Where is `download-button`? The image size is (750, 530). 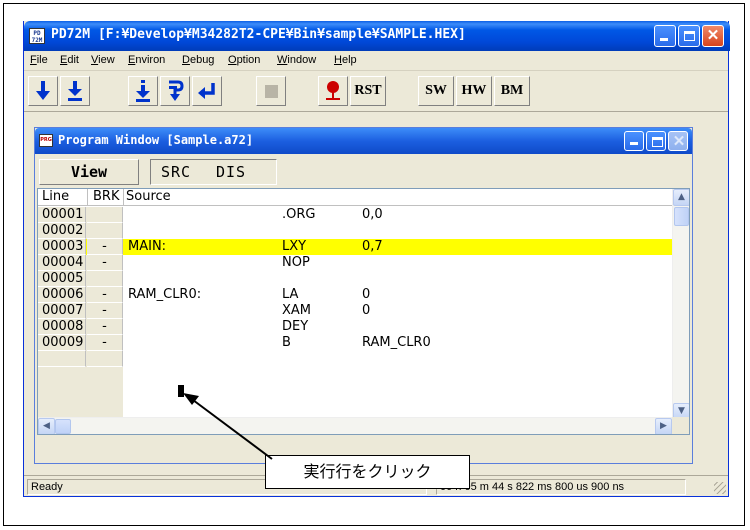 download-button is located at coordinates (43, 91).